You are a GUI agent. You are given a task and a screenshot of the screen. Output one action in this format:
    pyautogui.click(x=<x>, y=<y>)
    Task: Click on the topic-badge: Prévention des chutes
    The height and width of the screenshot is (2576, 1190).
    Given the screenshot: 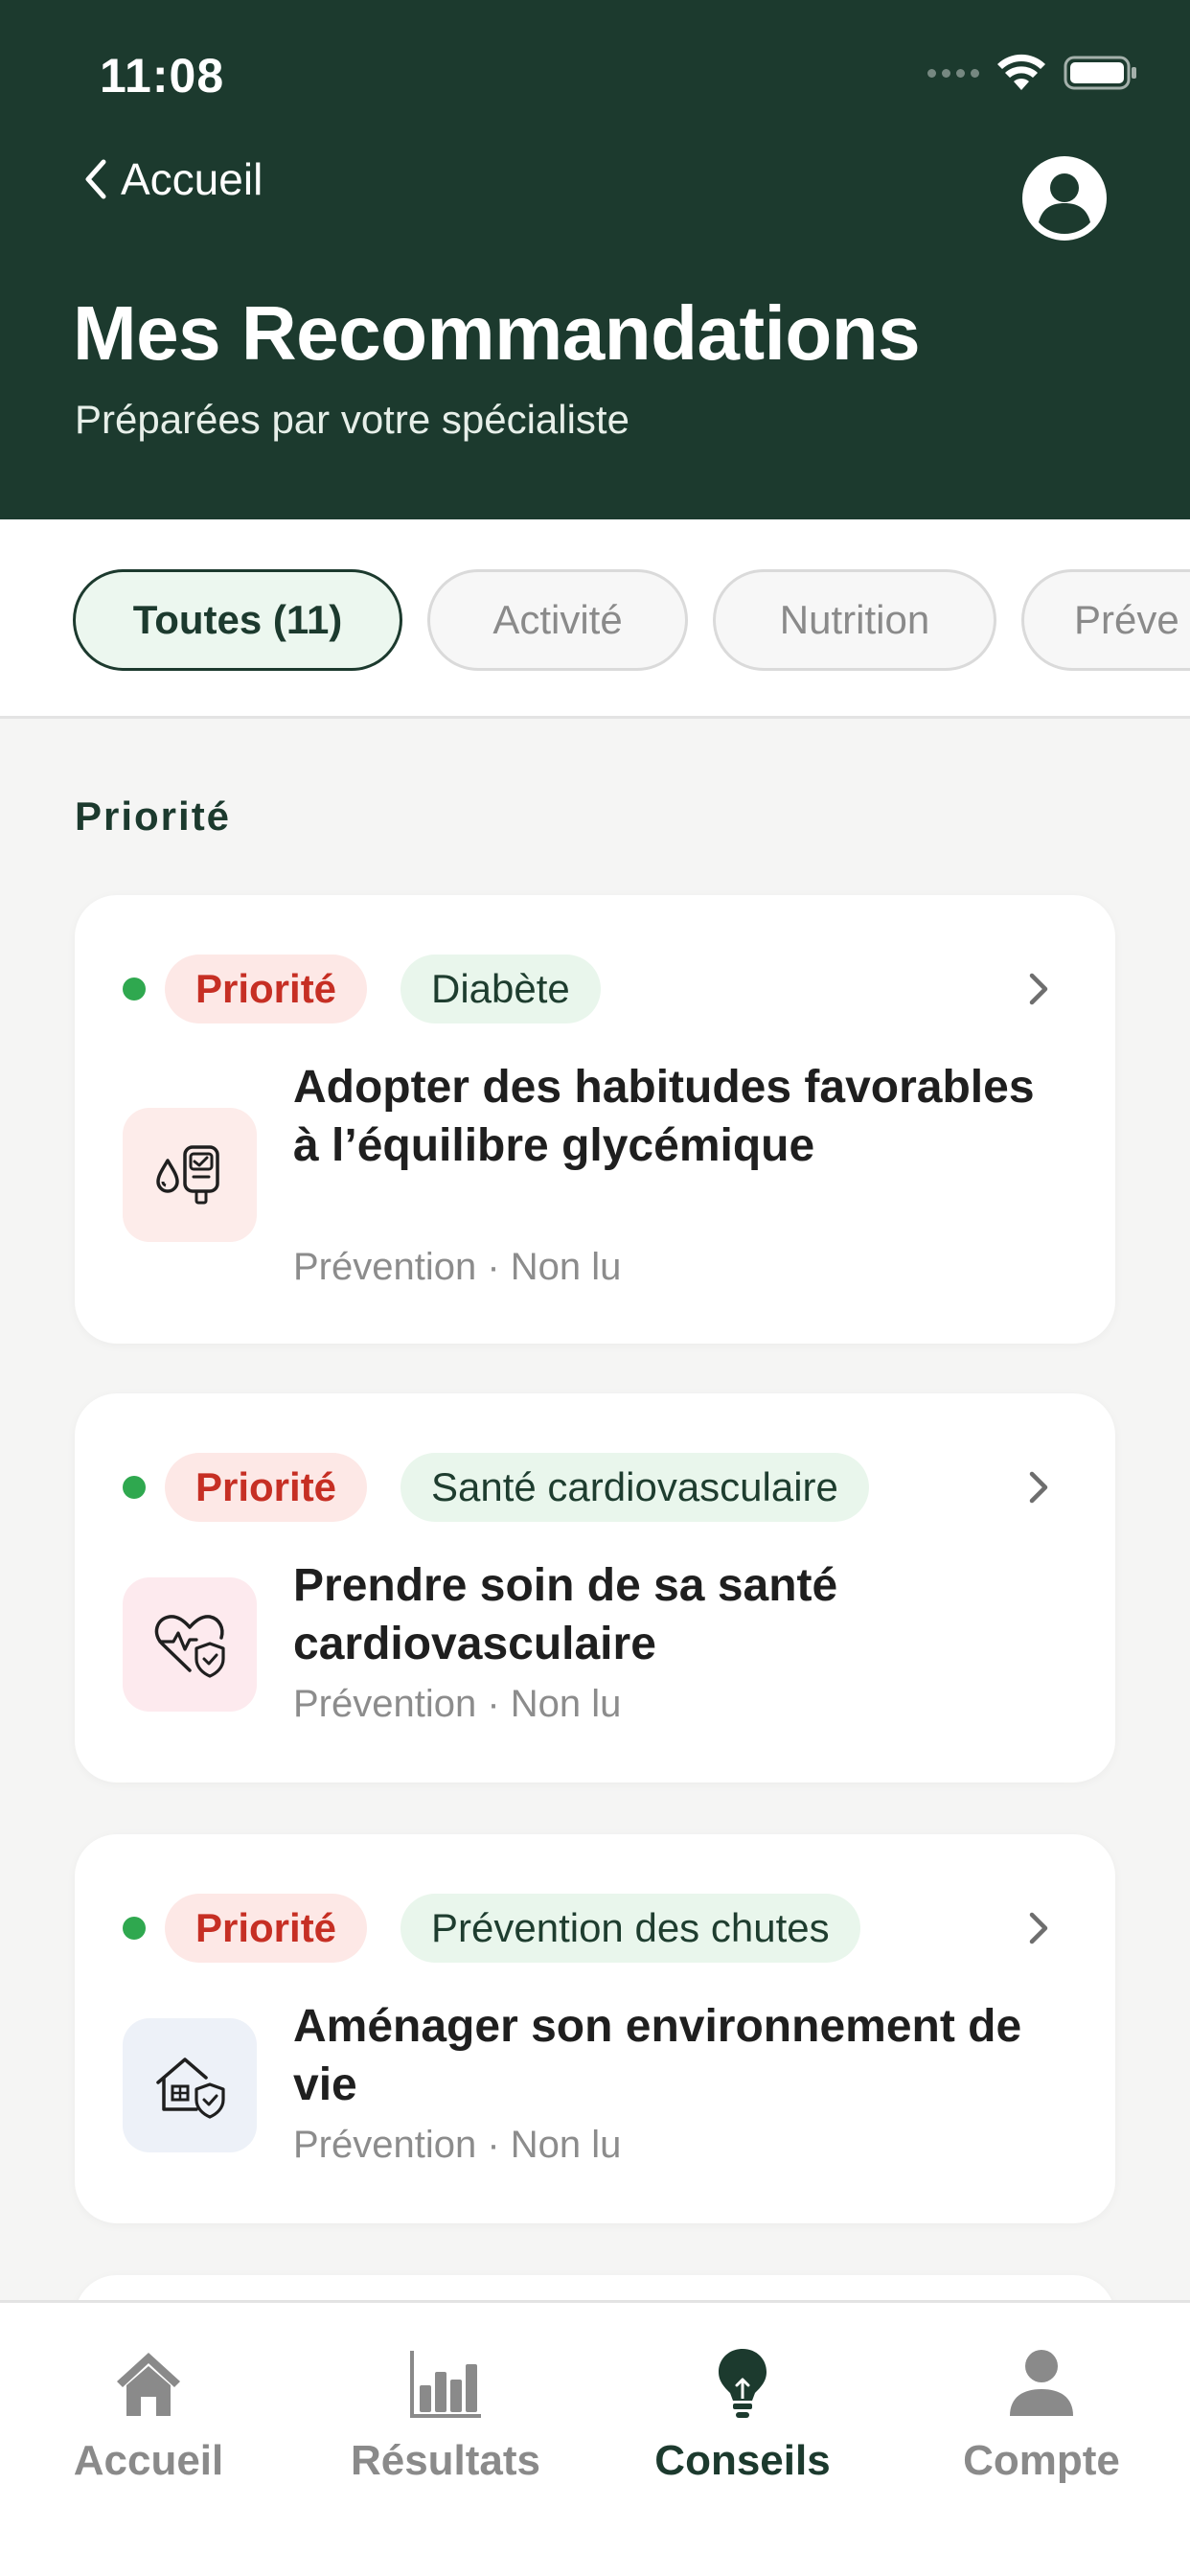 What is the action you would take?
    pyautogui.click(x=630, y=1928)
    